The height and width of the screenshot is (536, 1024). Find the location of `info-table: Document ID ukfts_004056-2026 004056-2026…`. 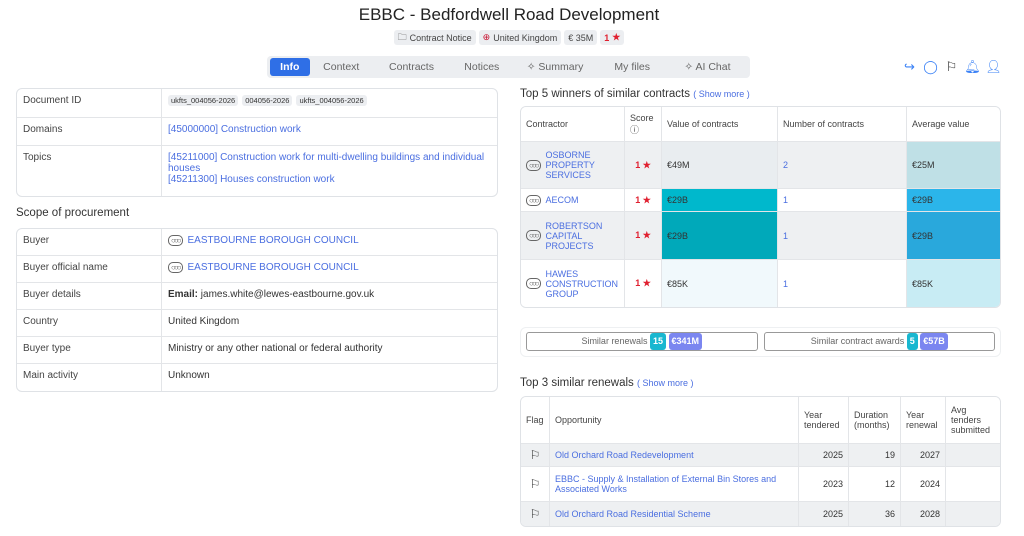

info-table: Document ID ukfts_004056-2026 004056-2026… is located at coordinates (257, 142).